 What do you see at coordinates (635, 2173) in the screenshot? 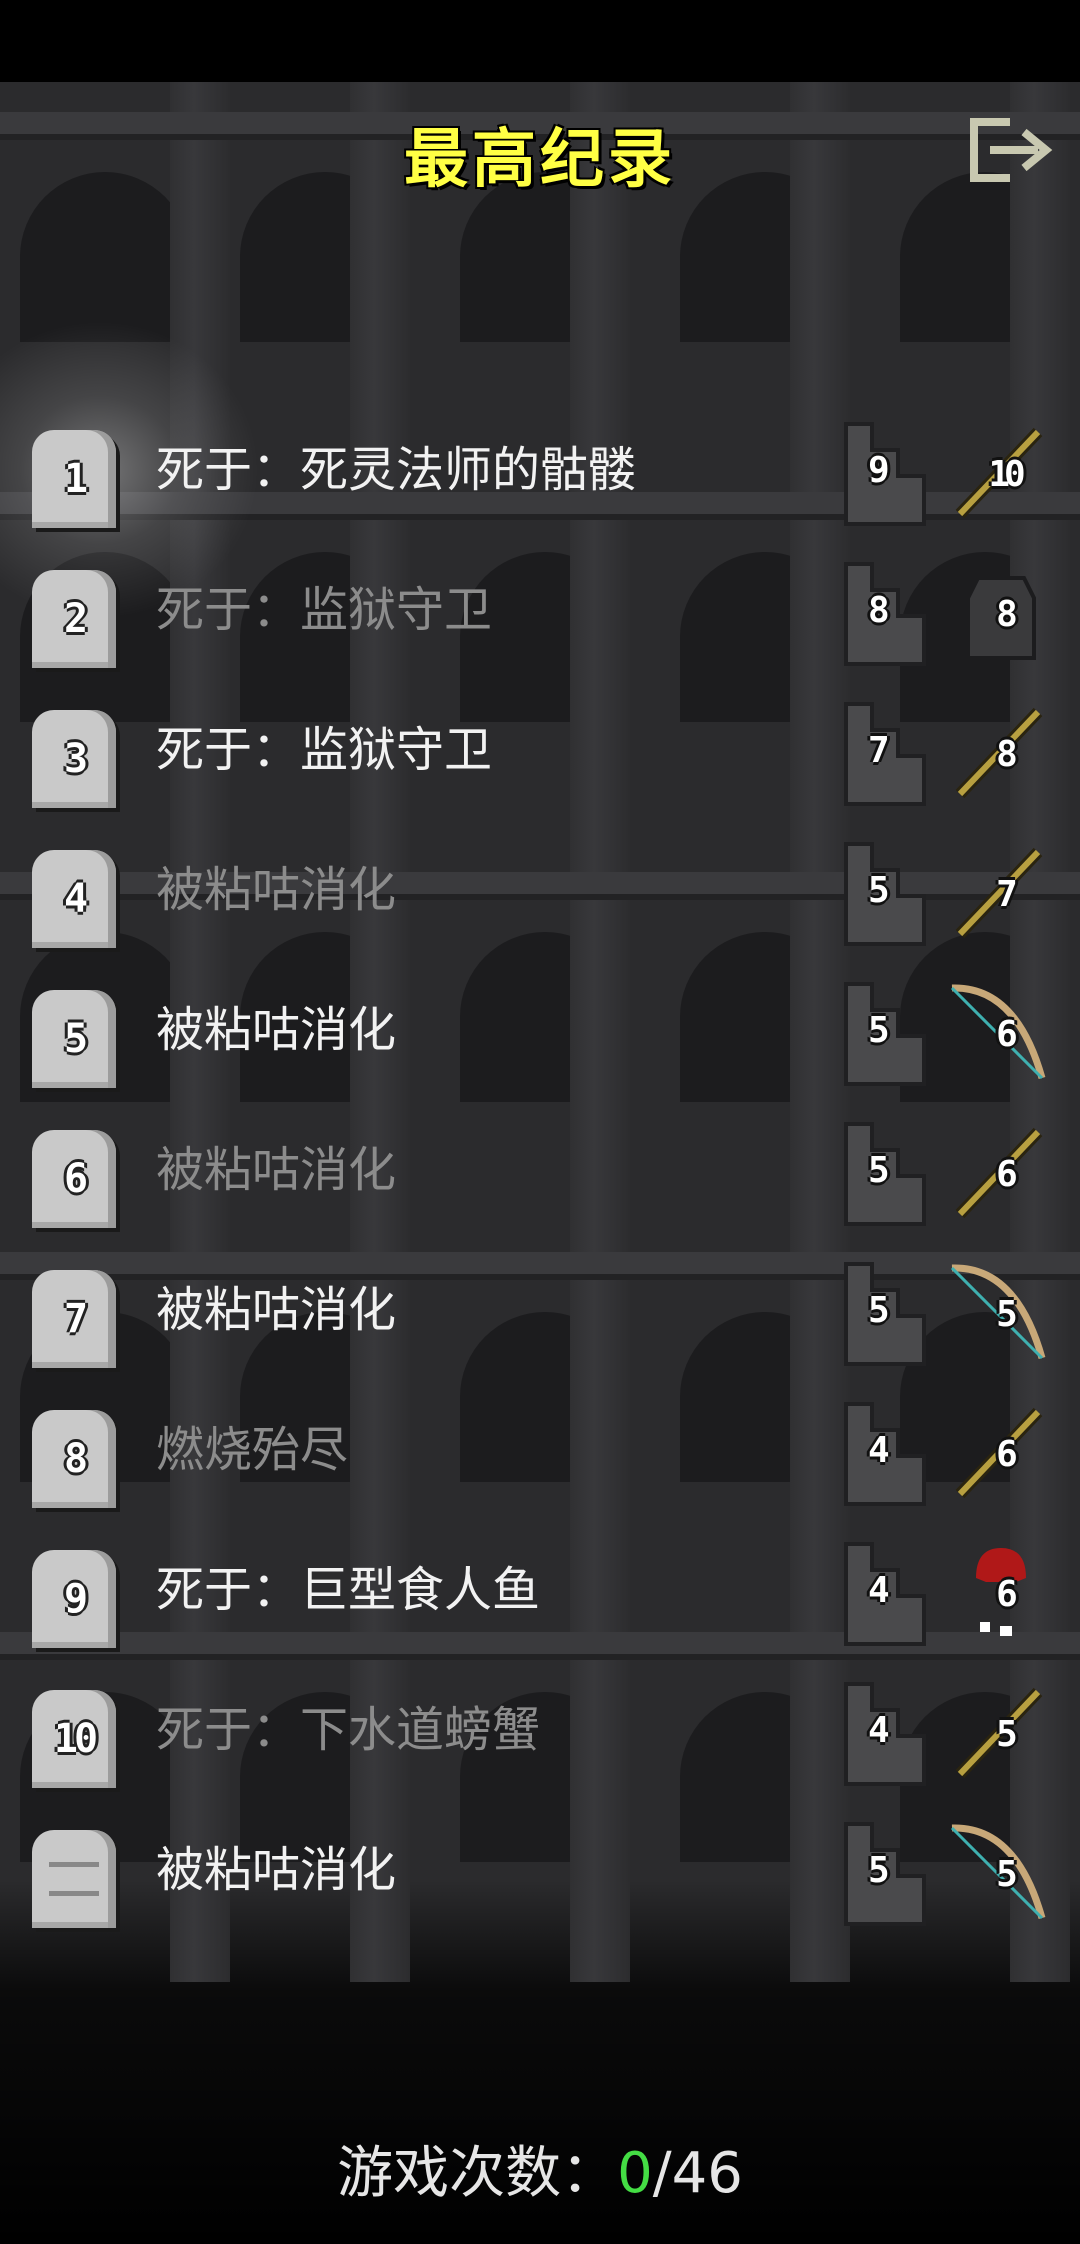
I see `games-won: 0` at bounding box center [635, 2173].